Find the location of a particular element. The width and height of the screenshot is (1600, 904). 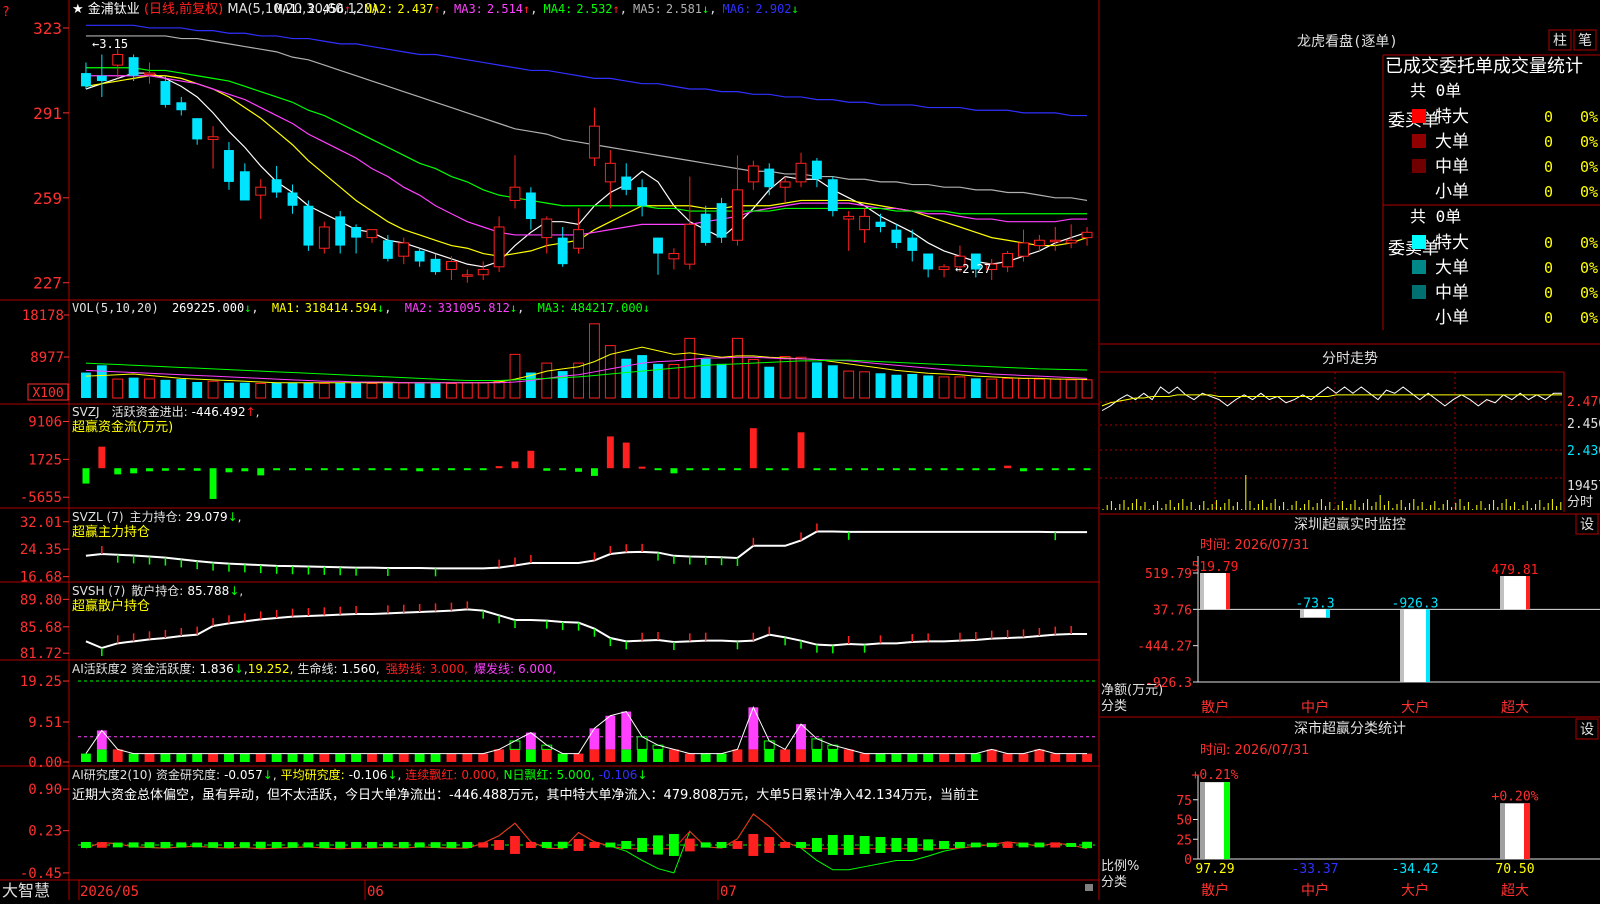

brand-logo: 大智慧 is located at coordinates (26, 890).